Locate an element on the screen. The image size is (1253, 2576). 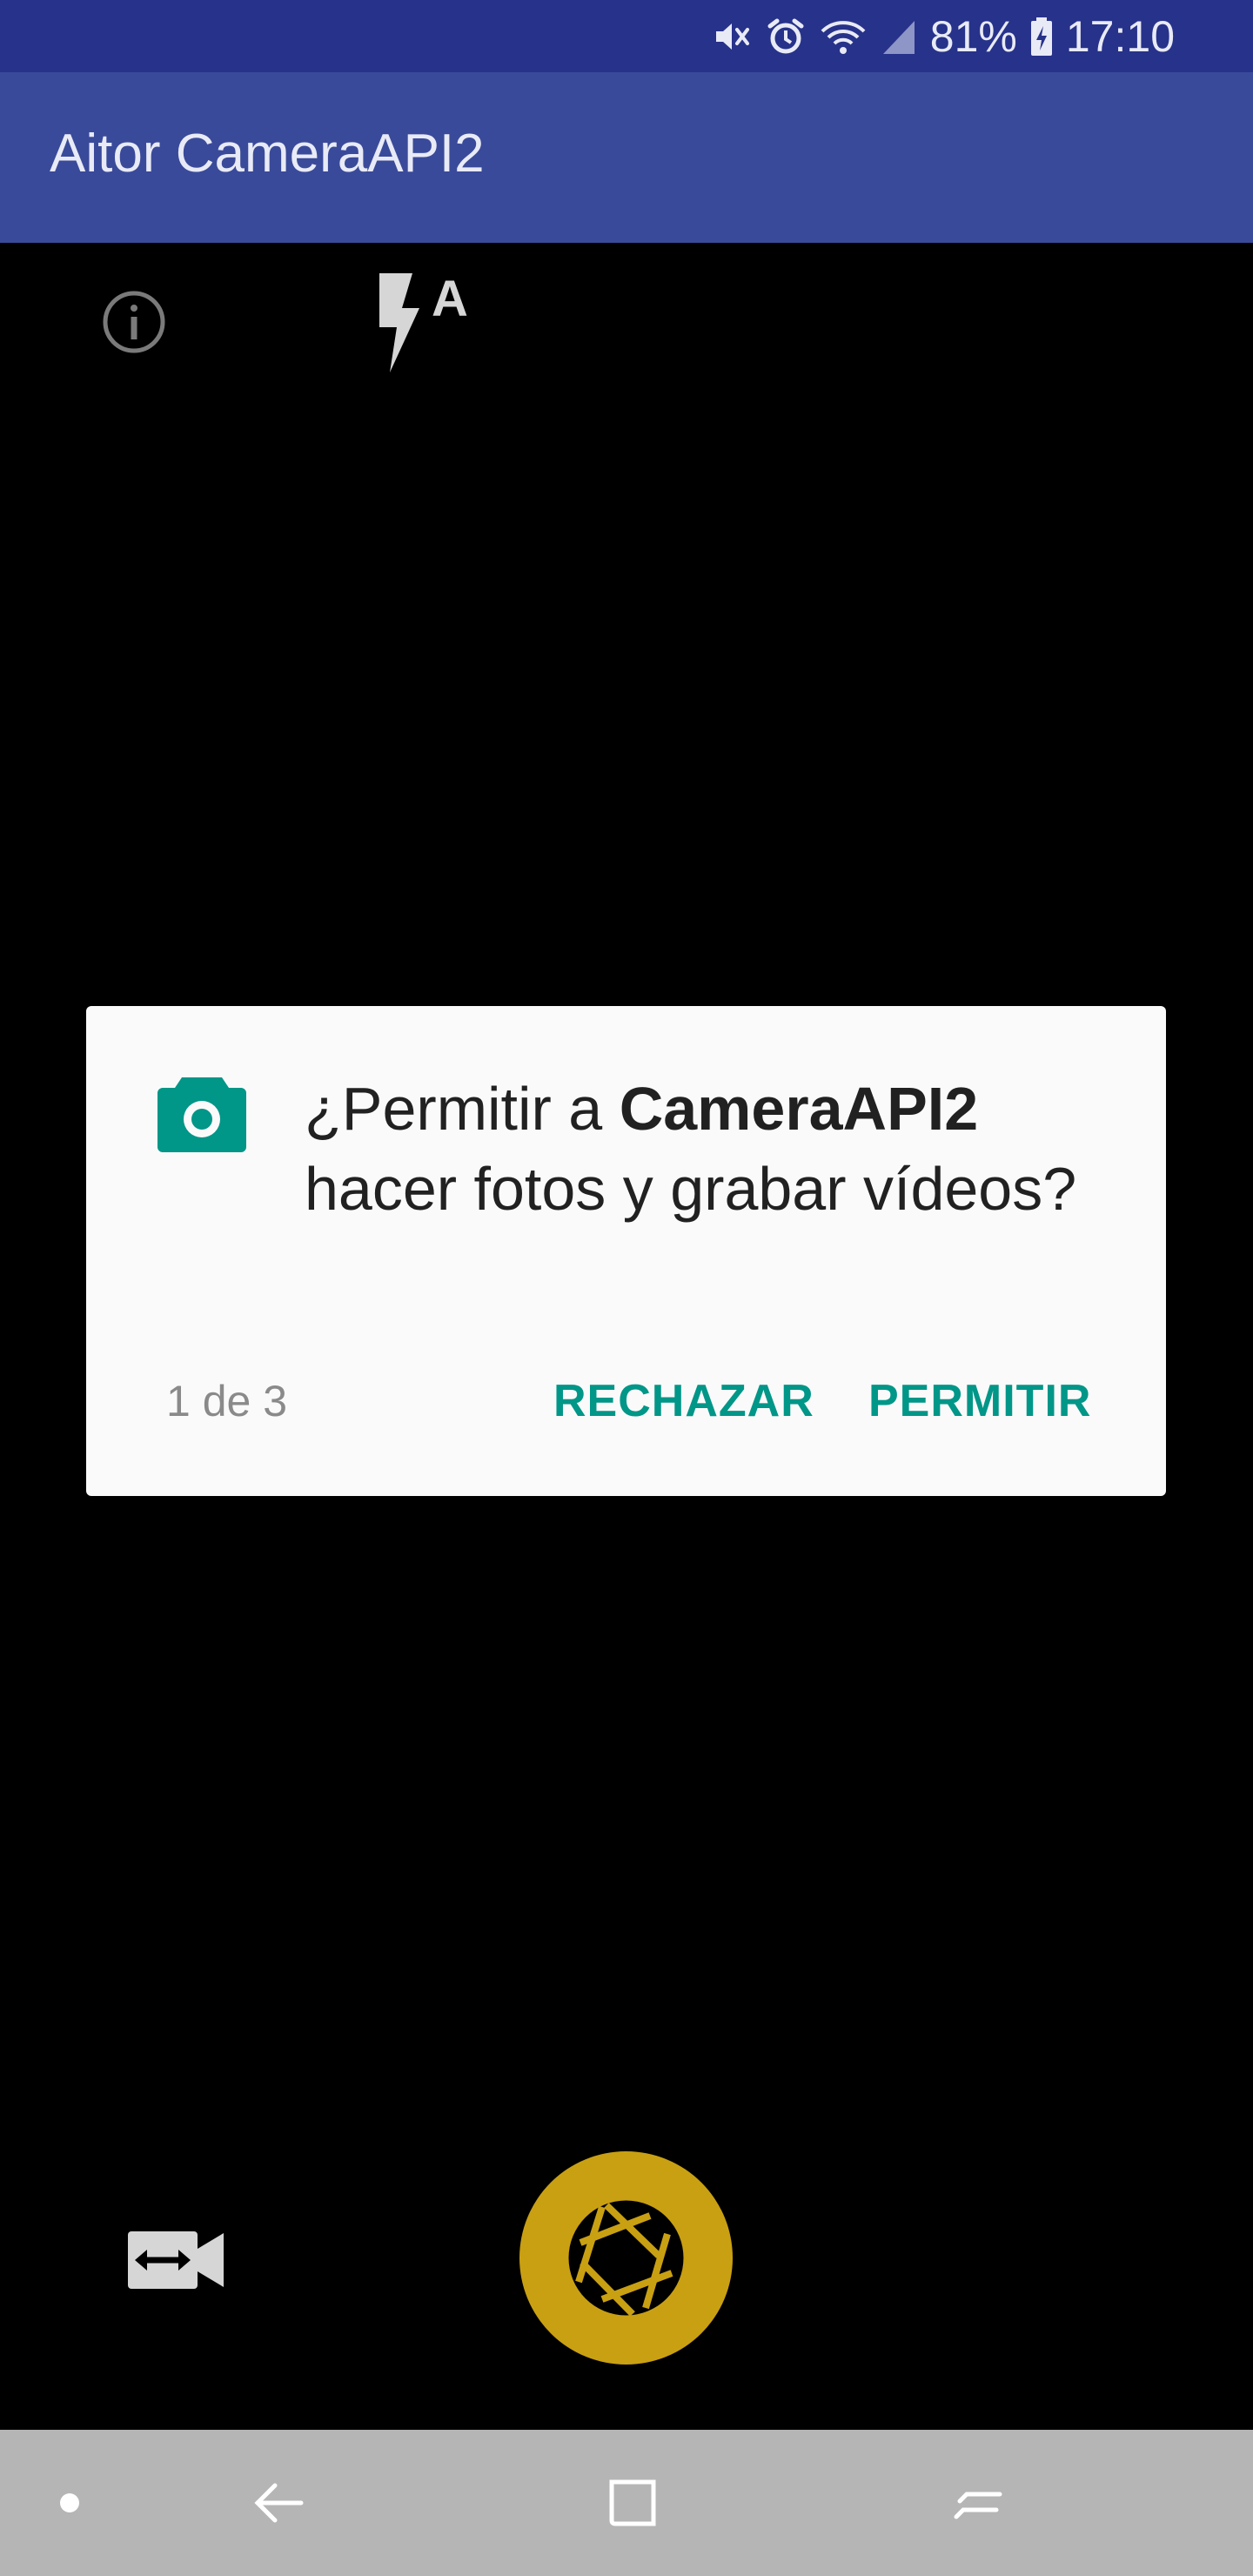
status-icons: 81% 17:10 is located at coordinates (943, 36).